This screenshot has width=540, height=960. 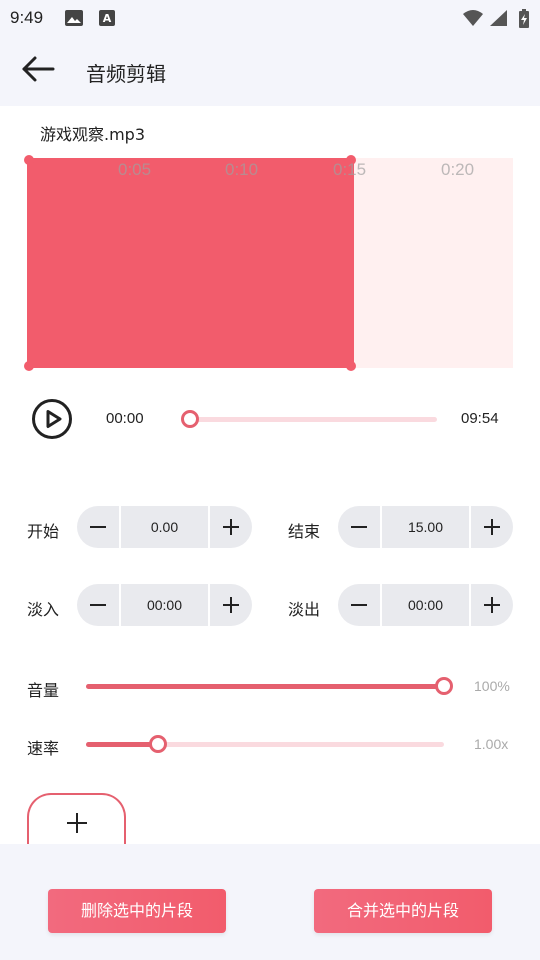 What do you see at coordinates (43, 690) in the screenshot?
I see `volume-label: 音量` at bounding box center [43, 690].